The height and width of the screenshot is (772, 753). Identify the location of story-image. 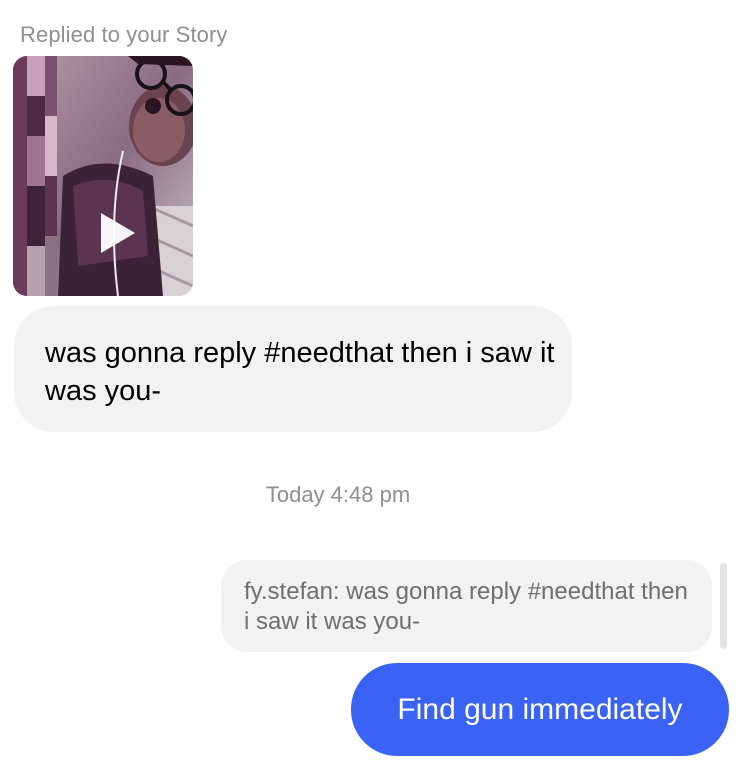
(103, 176).